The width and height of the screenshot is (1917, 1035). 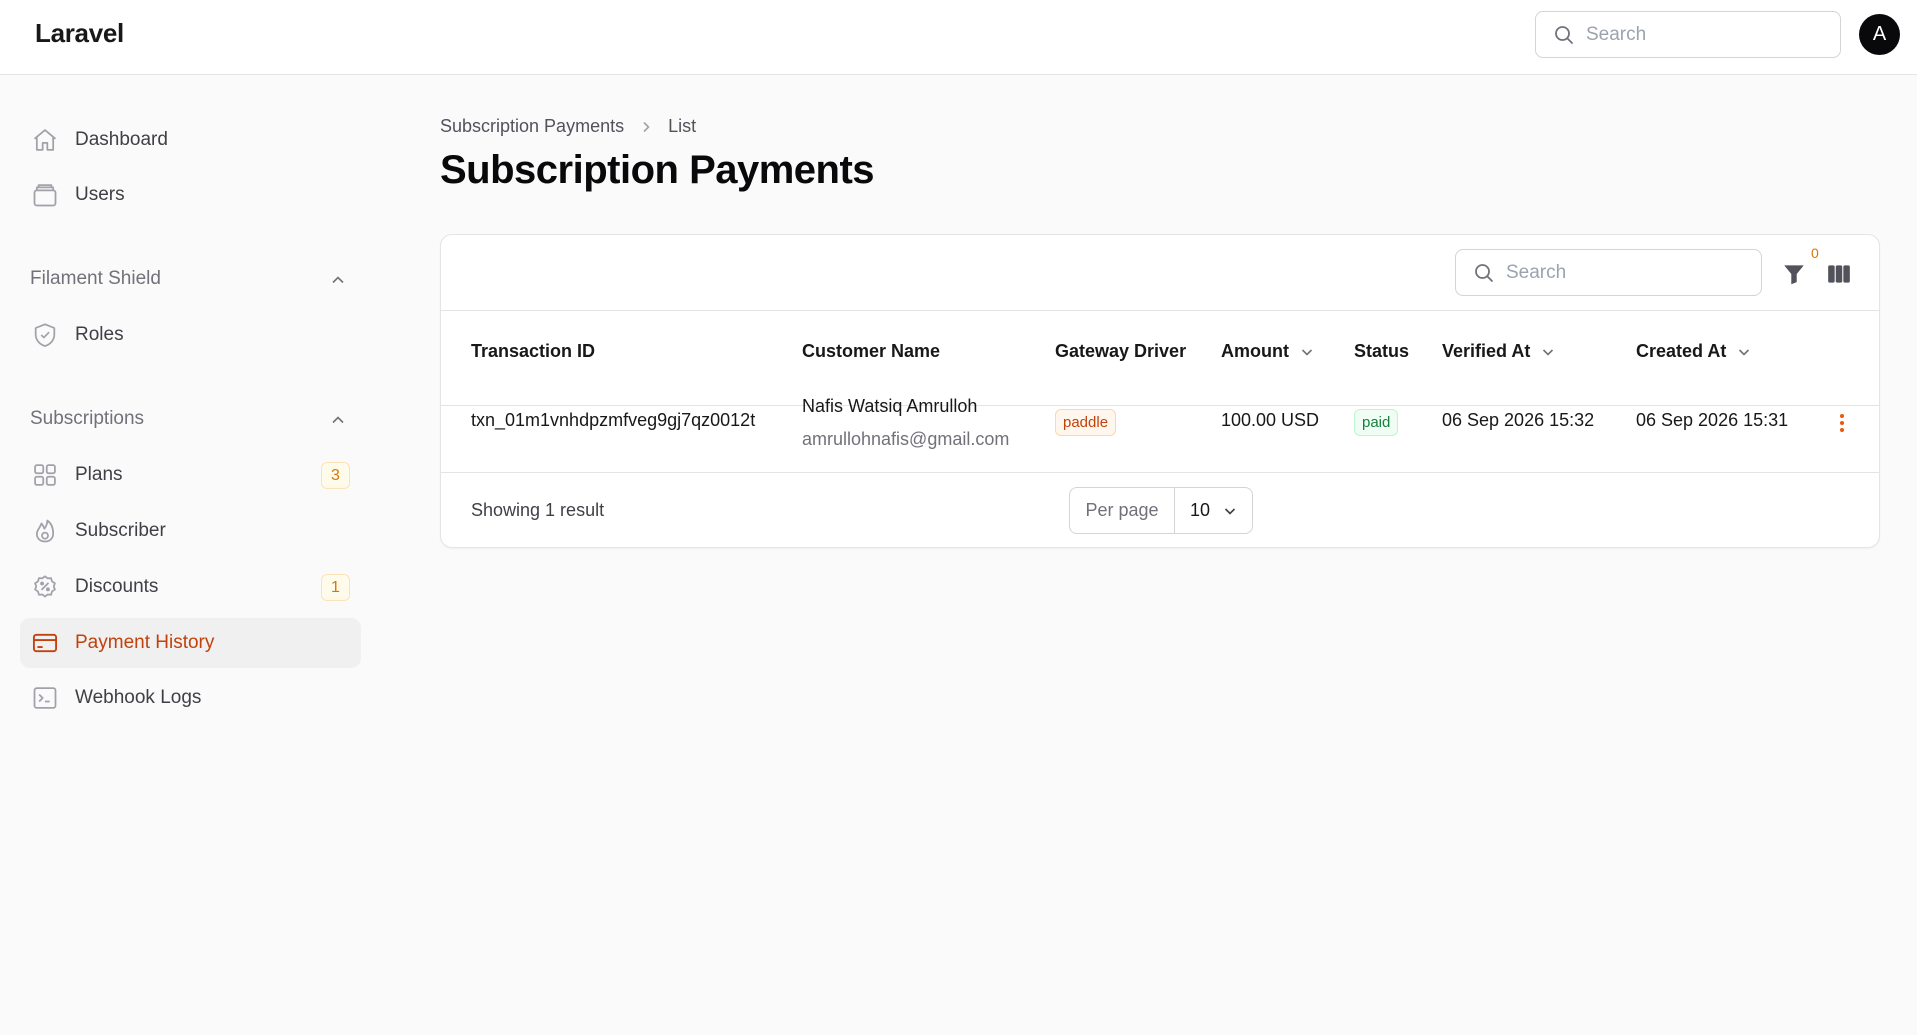 I want to click on discount-icon, so click(x=45, y=587).